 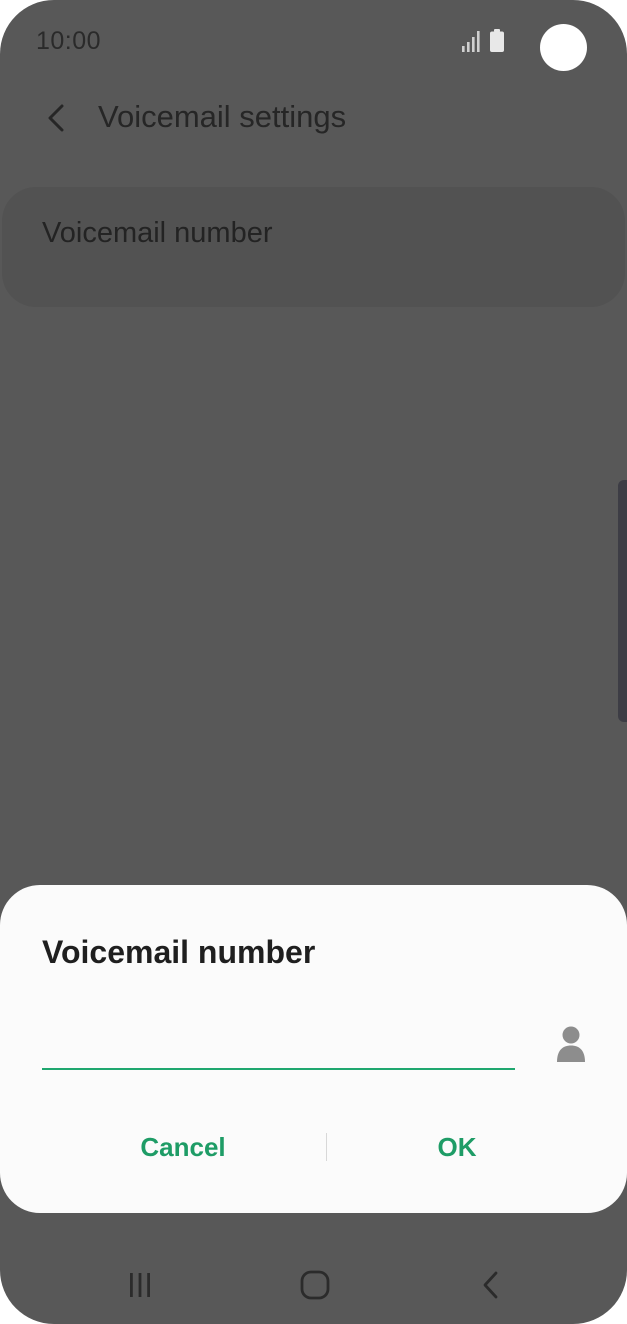 I want to click on back-icon, so click(x=490, y=1285).